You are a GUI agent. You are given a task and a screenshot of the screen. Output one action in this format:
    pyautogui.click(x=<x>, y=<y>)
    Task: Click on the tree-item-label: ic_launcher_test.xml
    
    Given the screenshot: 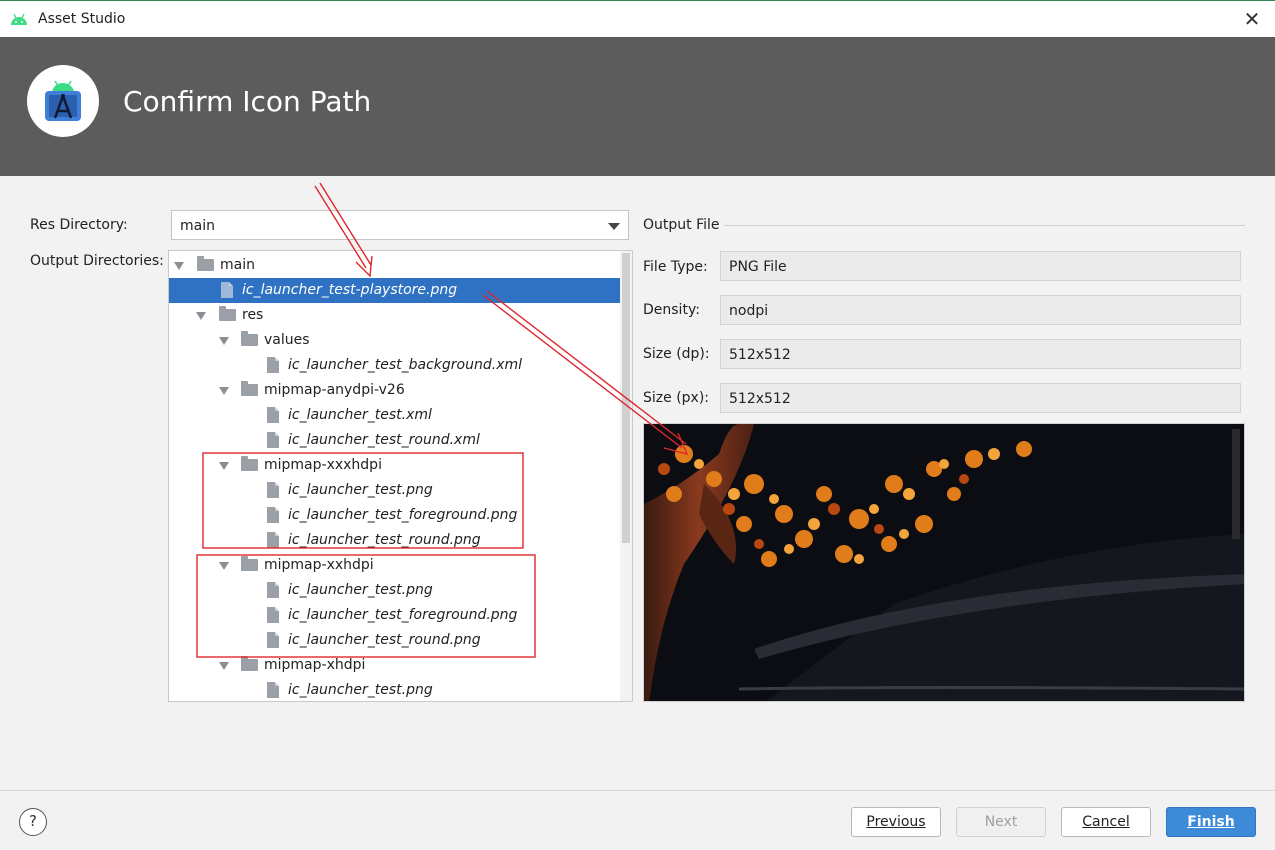 What is the action you would take?
    pyautogui.click(x=360, y=415)
    